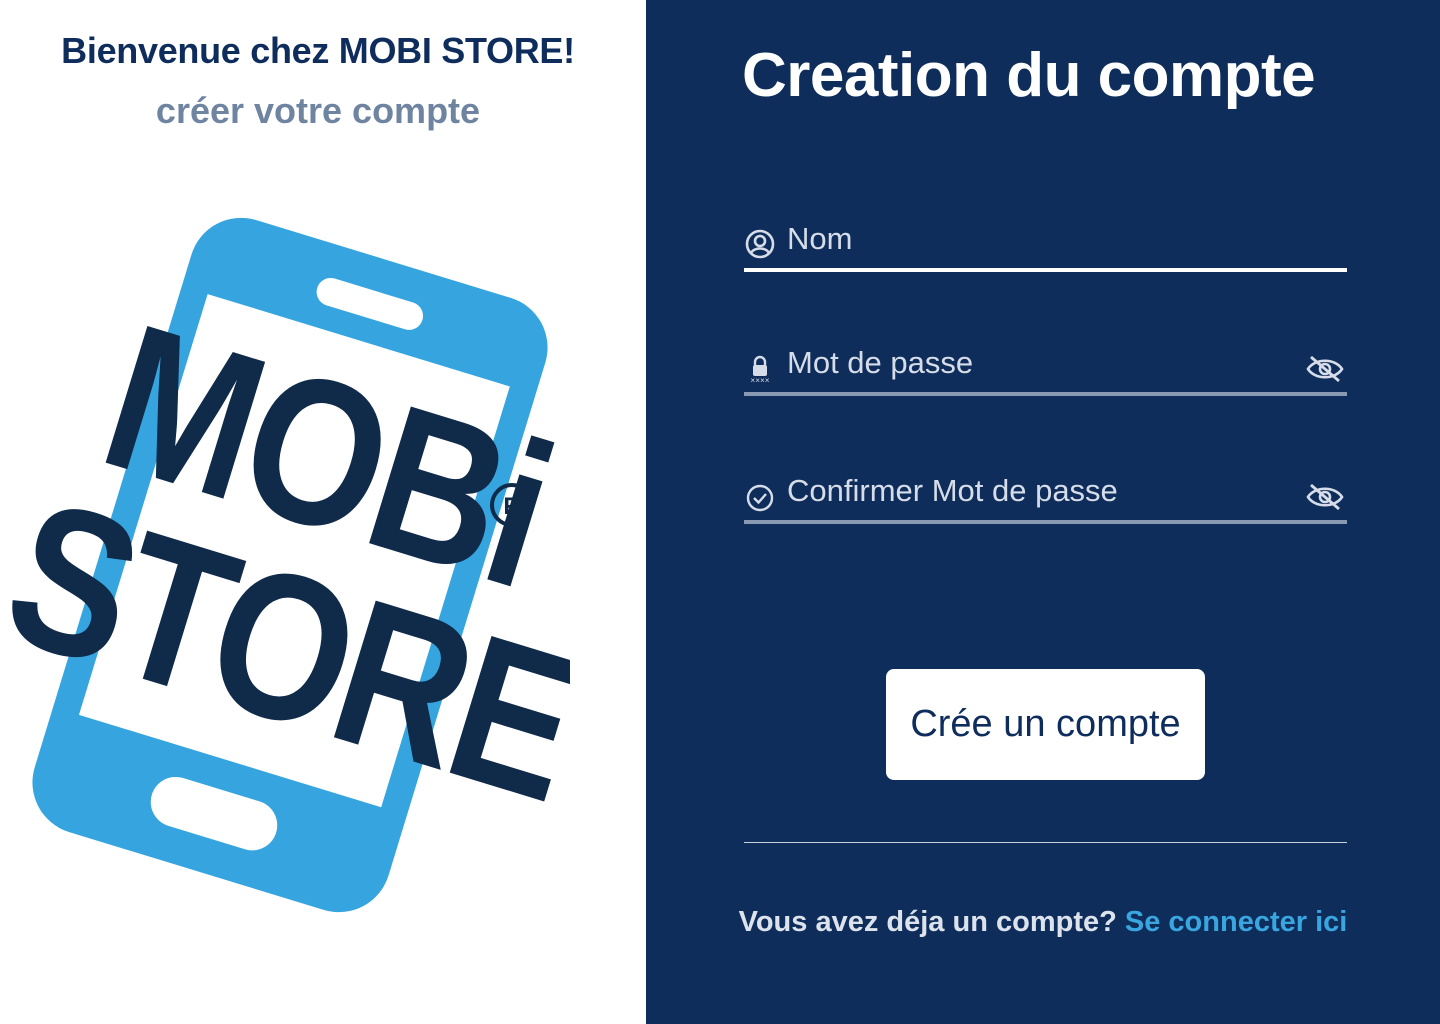  What do you see at coordinates (318, 110) in the screenshot?
I see `welcome-subtitle: créer votre compte` at bounding box center [318, 110].